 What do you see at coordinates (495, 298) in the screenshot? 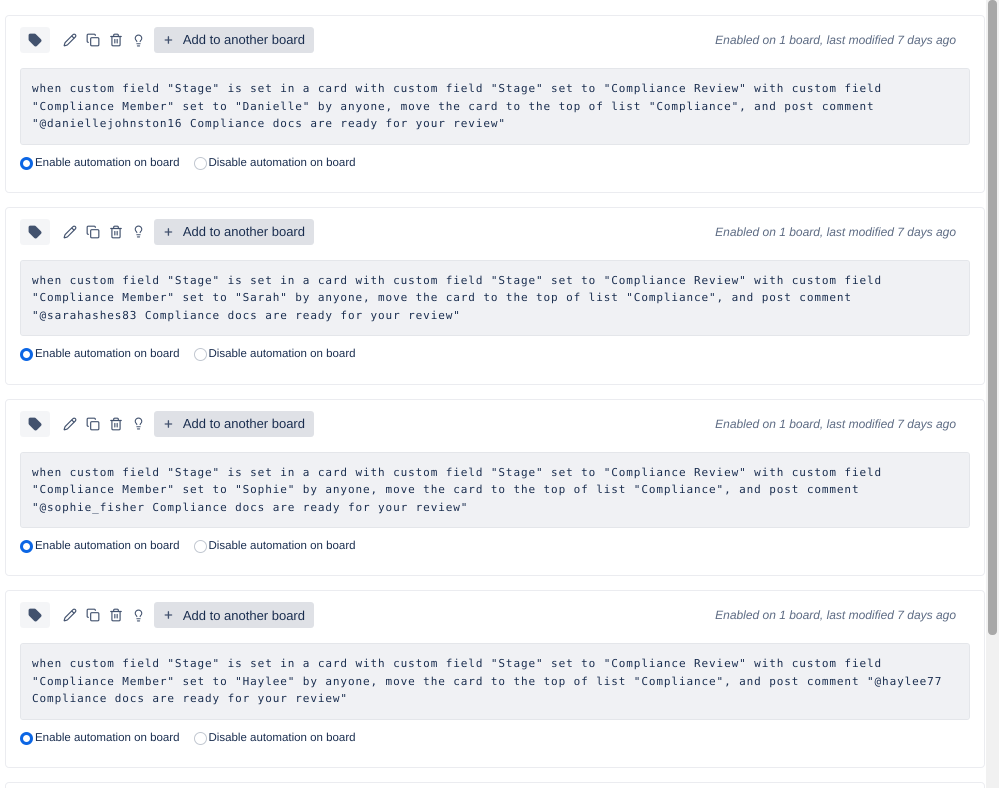
I see `rule-description: when custom field "Stage" is set in a card with custom field "Stage" set to "Compliance Review" with custom field "Compliance Member" set to "Sarah" by anyone, move the card to the top of list "Compliance", and post comment "@sarahashes83 Compliance docs are ready for your review"` at bounding box center [495, 298].